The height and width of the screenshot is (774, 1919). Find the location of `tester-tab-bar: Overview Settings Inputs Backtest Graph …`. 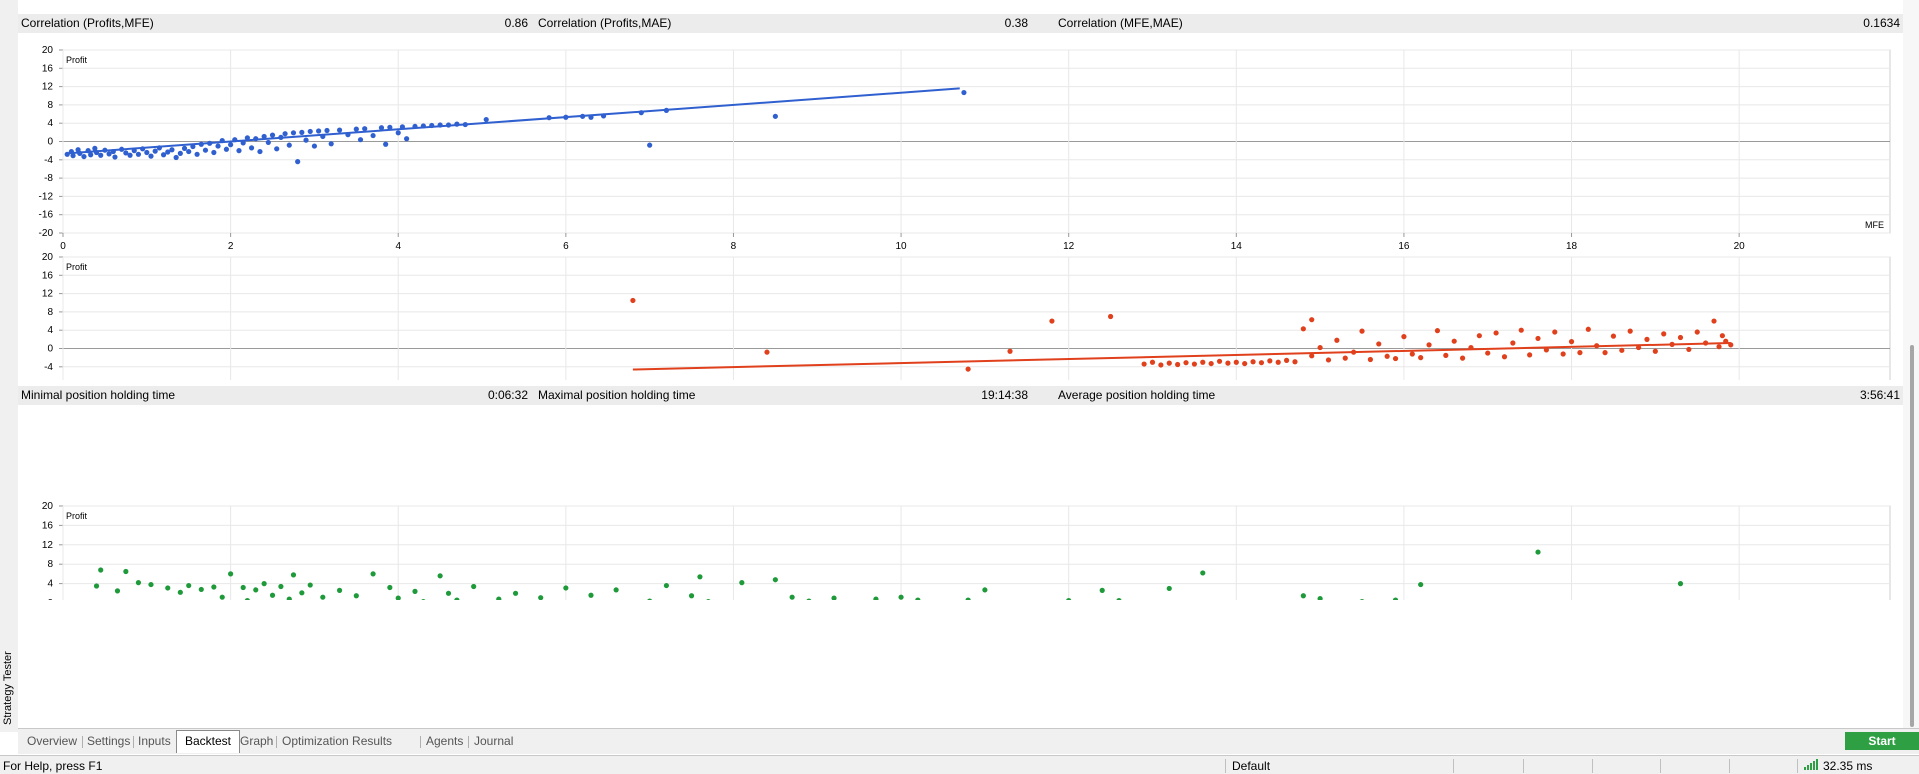

tester-tab-bar: Overview Settings Inputs Backtest Graph … is located at coordinates (968, 741).